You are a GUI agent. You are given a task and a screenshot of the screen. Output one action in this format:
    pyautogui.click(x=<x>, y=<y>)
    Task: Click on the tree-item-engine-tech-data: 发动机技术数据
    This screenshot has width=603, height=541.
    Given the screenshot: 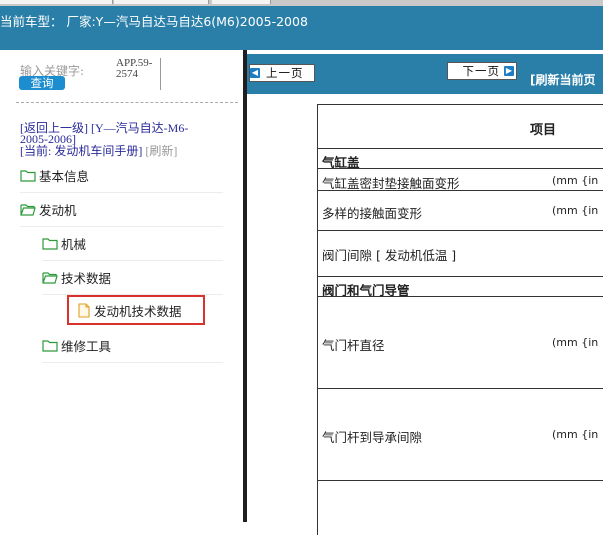 What is the action you would take?
    pyautogui.click(x=136, y=310)
    